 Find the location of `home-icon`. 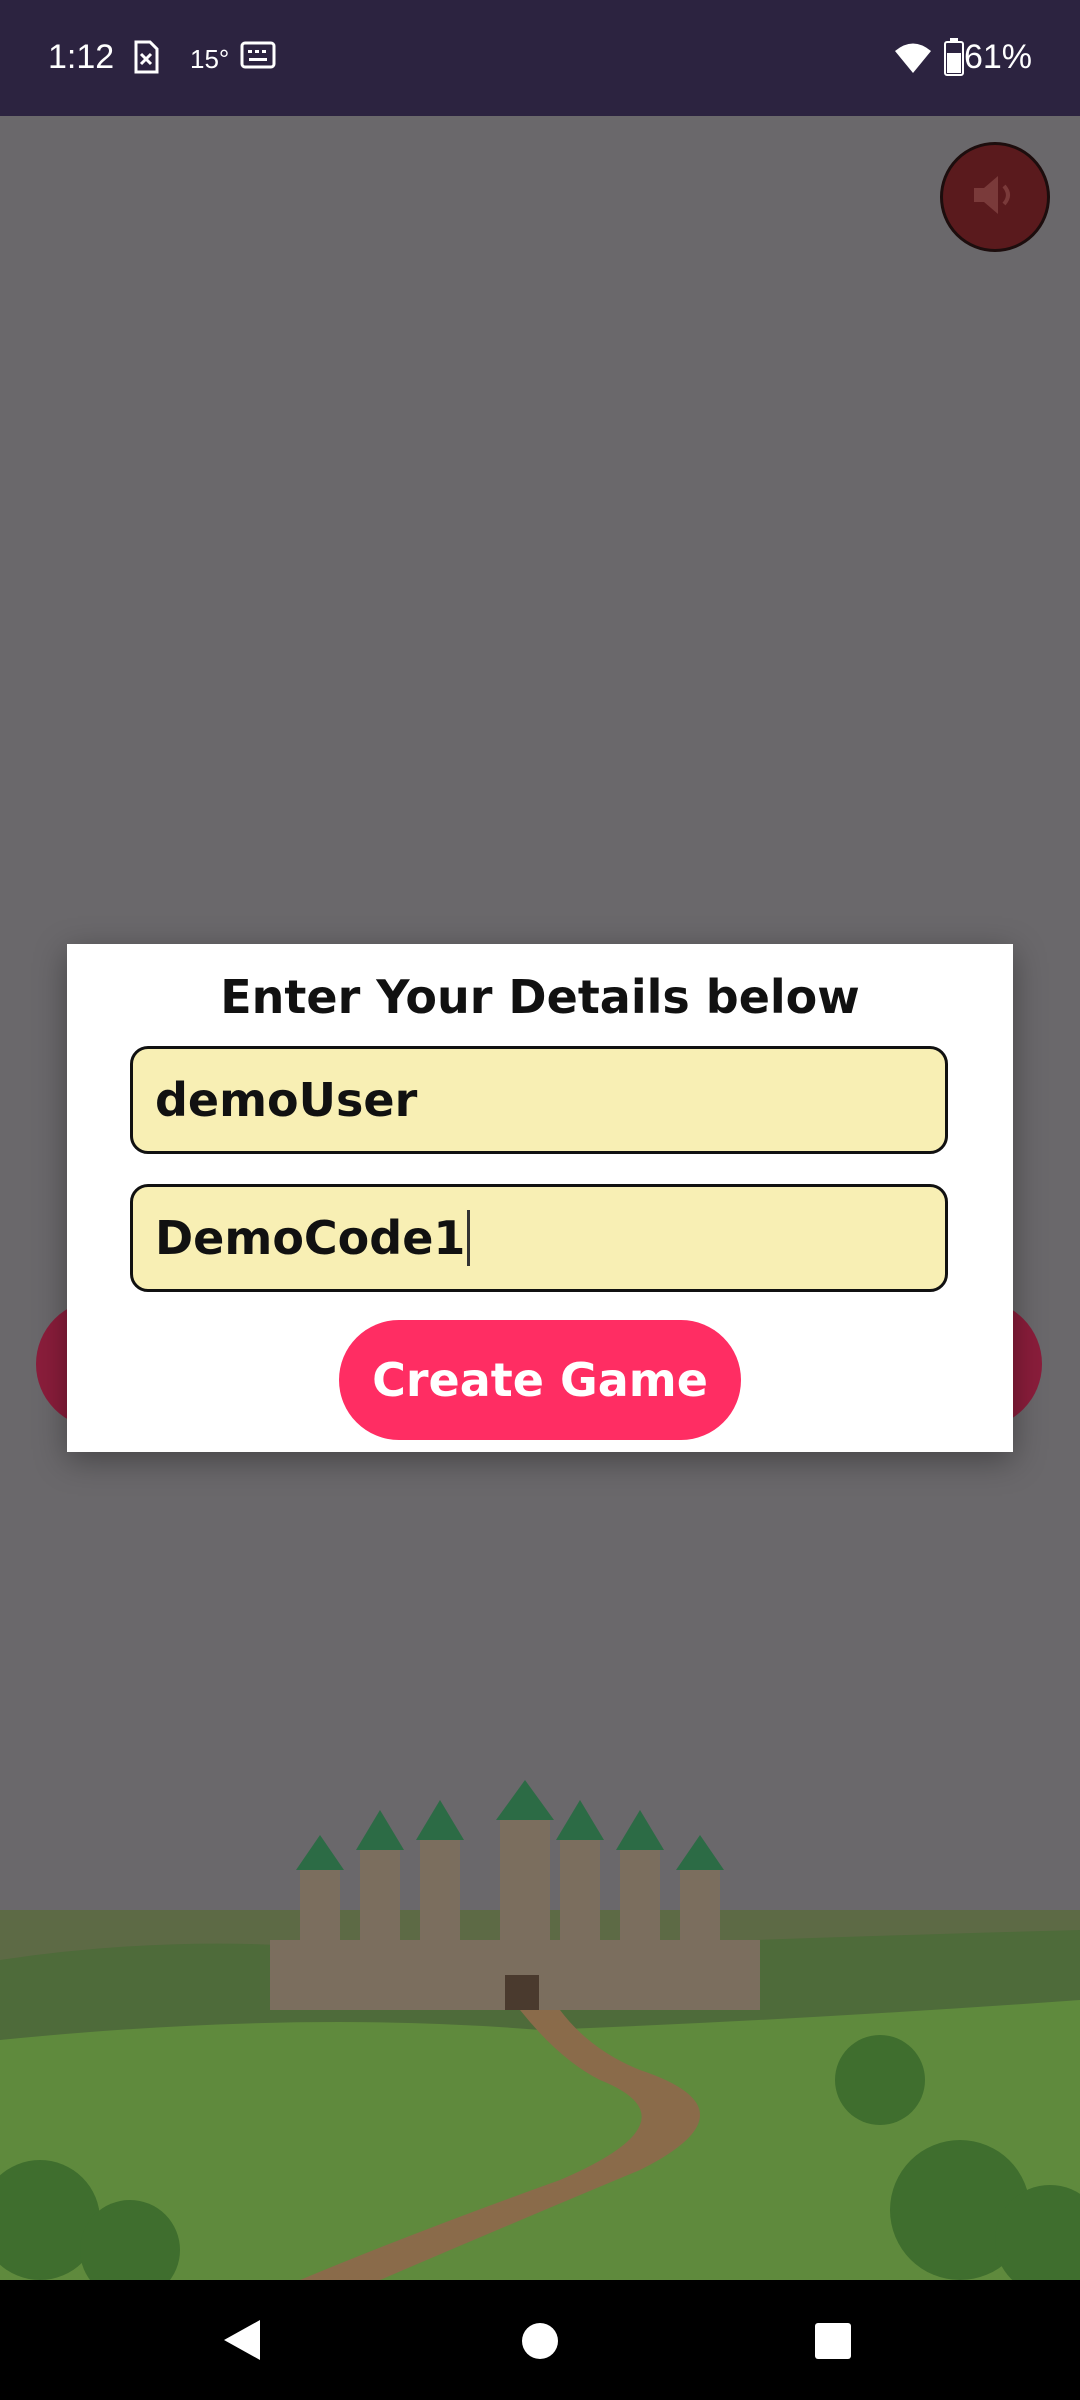

home-icon is located at coordinates (540, 2343).